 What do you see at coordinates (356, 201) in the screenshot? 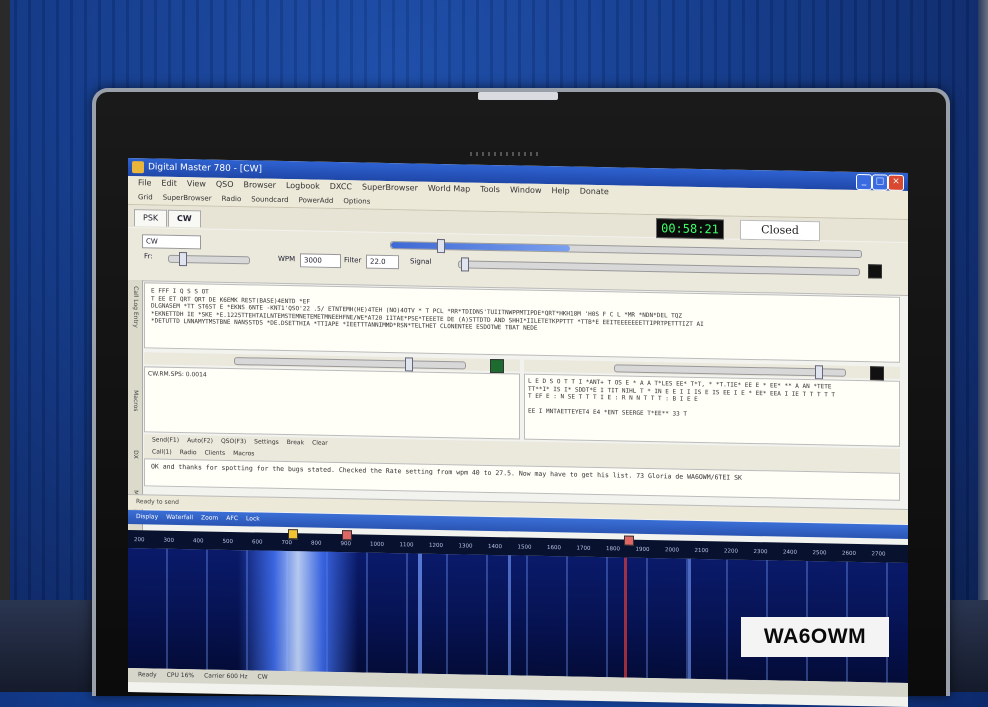
I see `toolbar-item-5: Options` at bounding box center [356, 201].